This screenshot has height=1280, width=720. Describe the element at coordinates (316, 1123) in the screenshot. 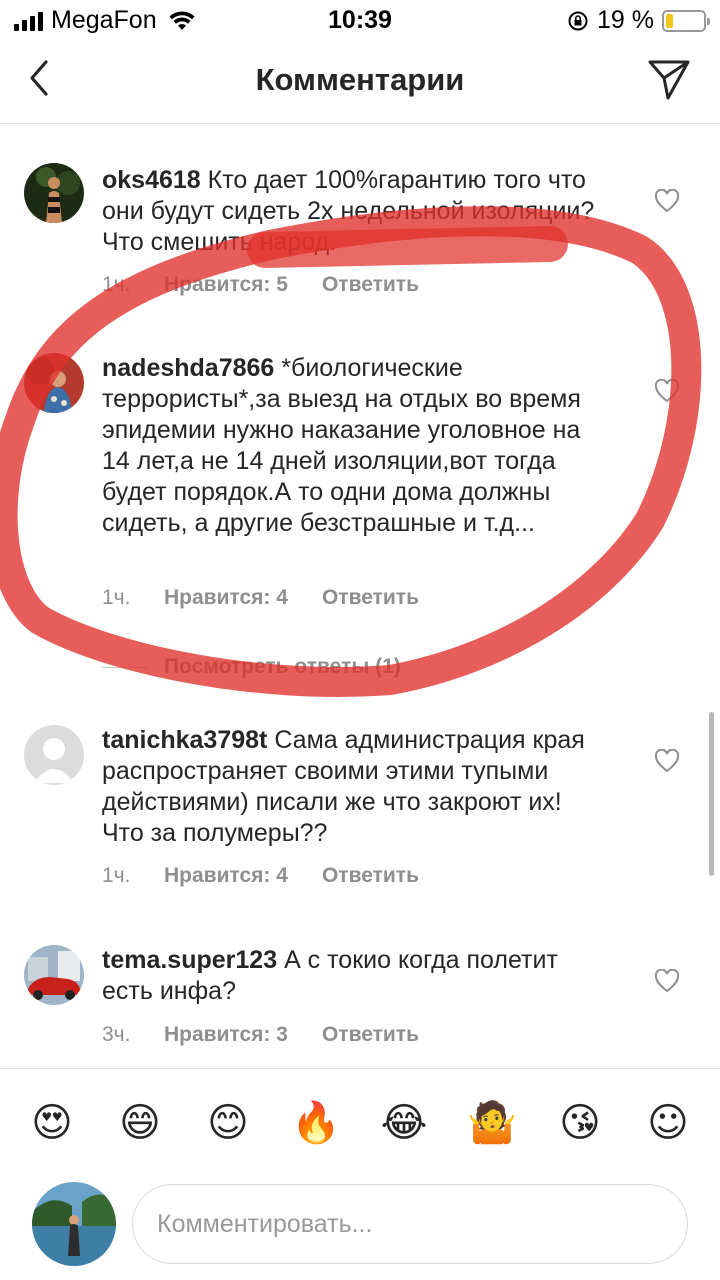

I see `emoji-button: 🔥` at that location.